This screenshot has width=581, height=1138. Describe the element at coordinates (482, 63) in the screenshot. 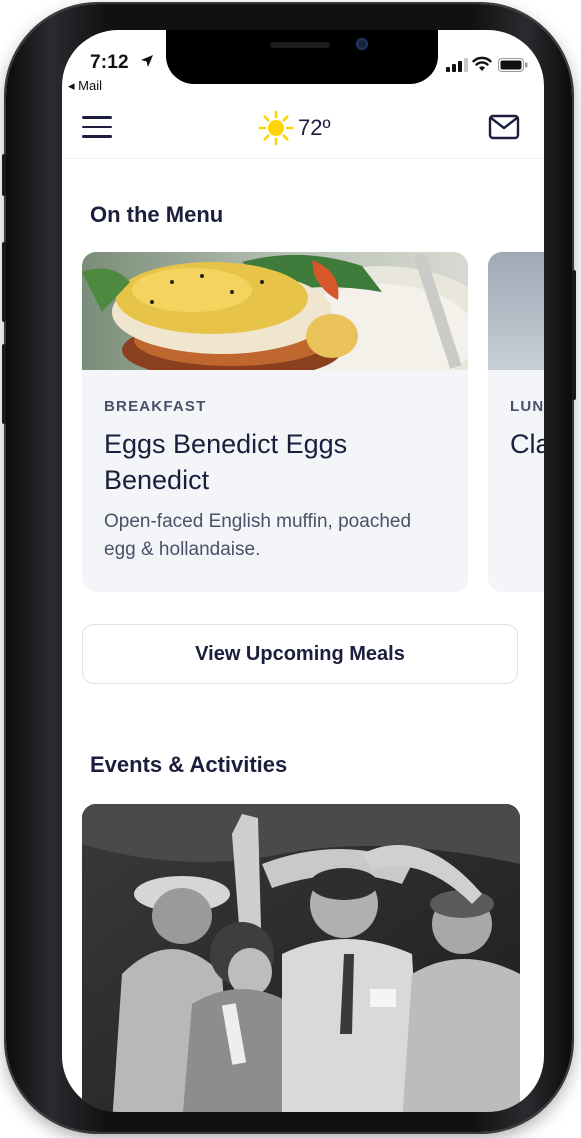

I see `wifi-icon` at that location.